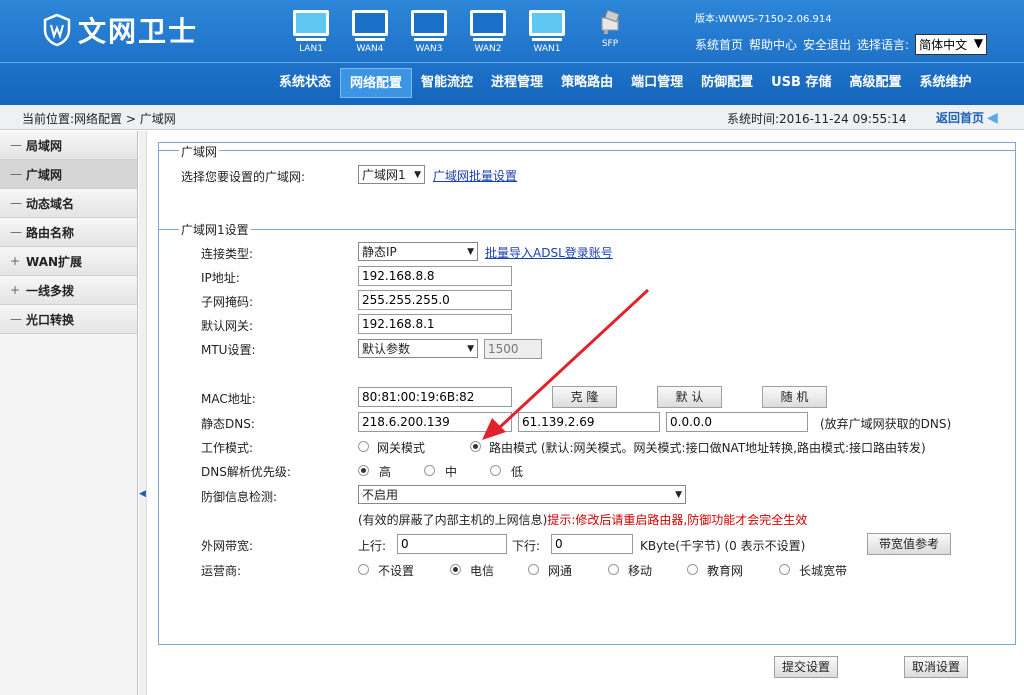 The image size is (1024, 695). I want to click on adsl-import-link: 批量导入ADSL登录账号, so click(549, 252).